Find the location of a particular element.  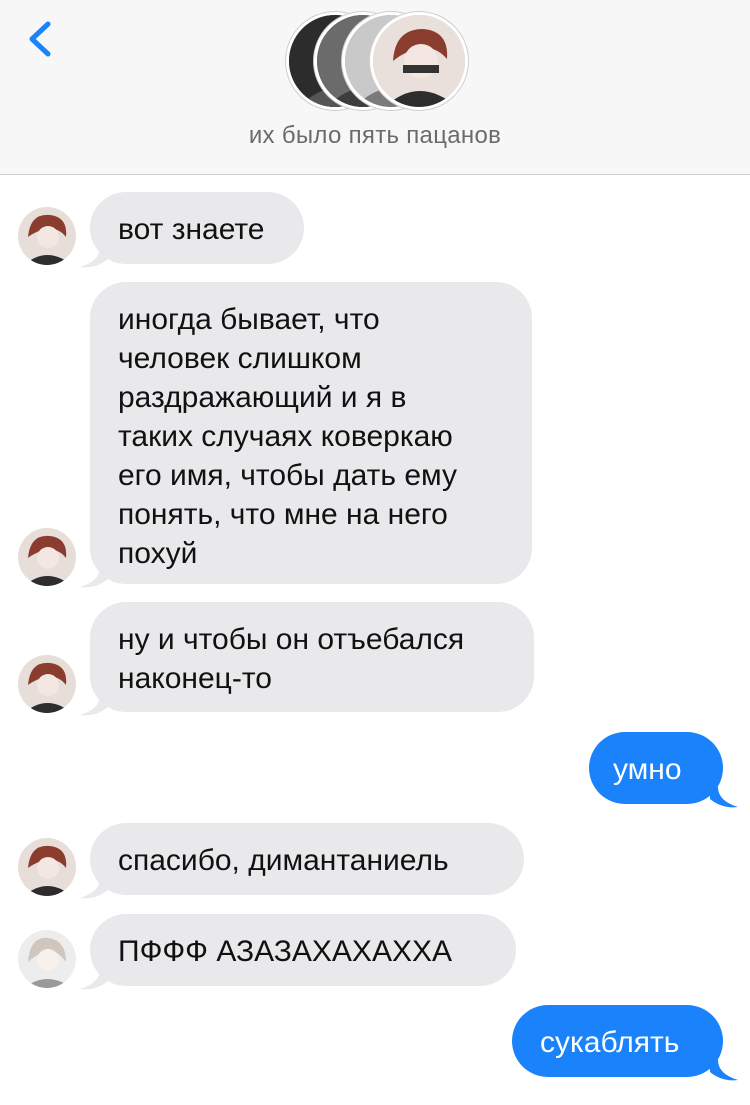

message-bubble-incoming: ну и чтобы он отъебался наконец-то is located at coordinates (312, 657).